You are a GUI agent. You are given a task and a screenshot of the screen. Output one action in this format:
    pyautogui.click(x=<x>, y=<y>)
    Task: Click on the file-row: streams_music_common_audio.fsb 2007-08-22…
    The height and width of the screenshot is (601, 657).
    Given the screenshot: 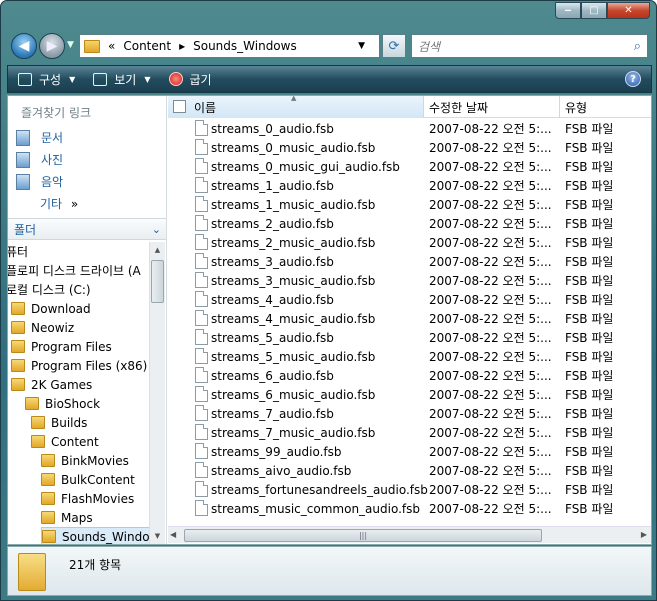 What is the action you would take?
    pyautogui.click(x=409, y=508)
    